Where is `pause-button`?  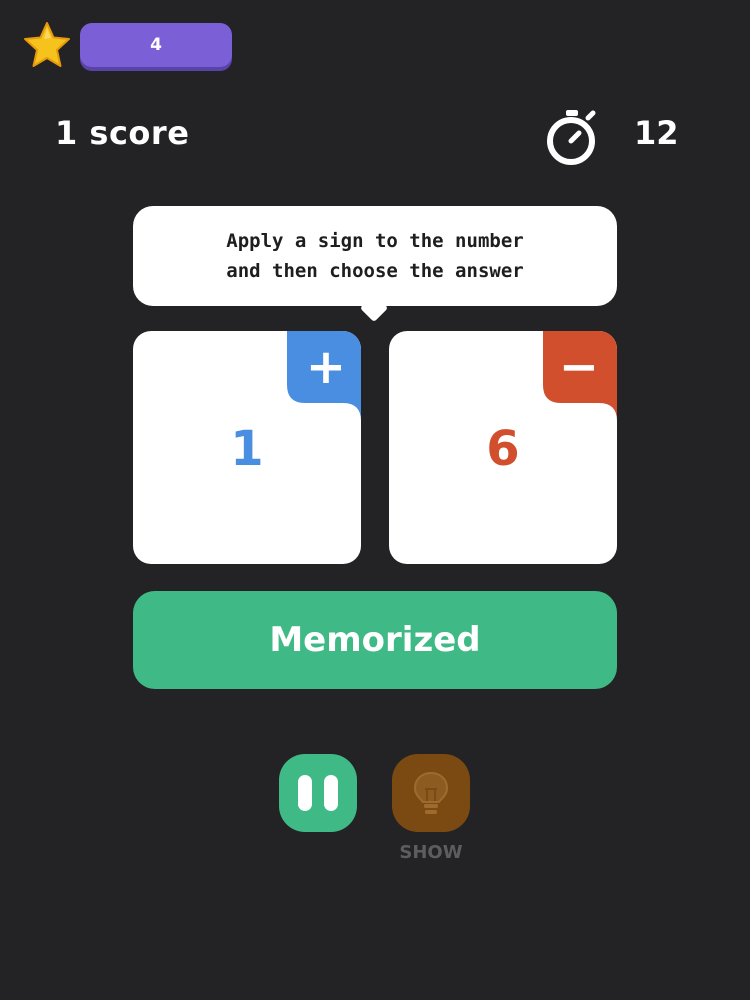 pause-button is located at coordinates (318, 793).